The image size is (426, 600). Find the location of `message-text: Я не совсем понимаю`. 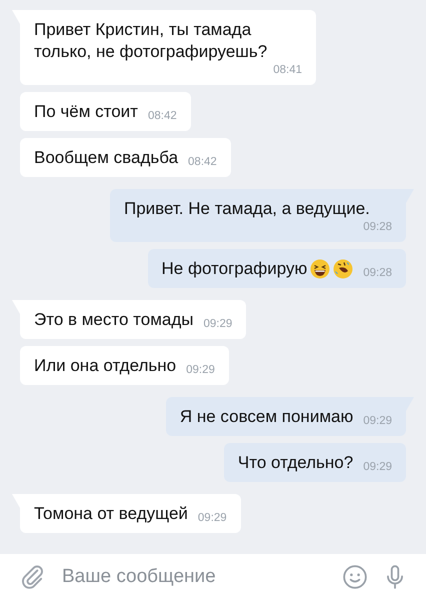

message-text: Я не совсем понимаю is located at coordinates (267, 417).